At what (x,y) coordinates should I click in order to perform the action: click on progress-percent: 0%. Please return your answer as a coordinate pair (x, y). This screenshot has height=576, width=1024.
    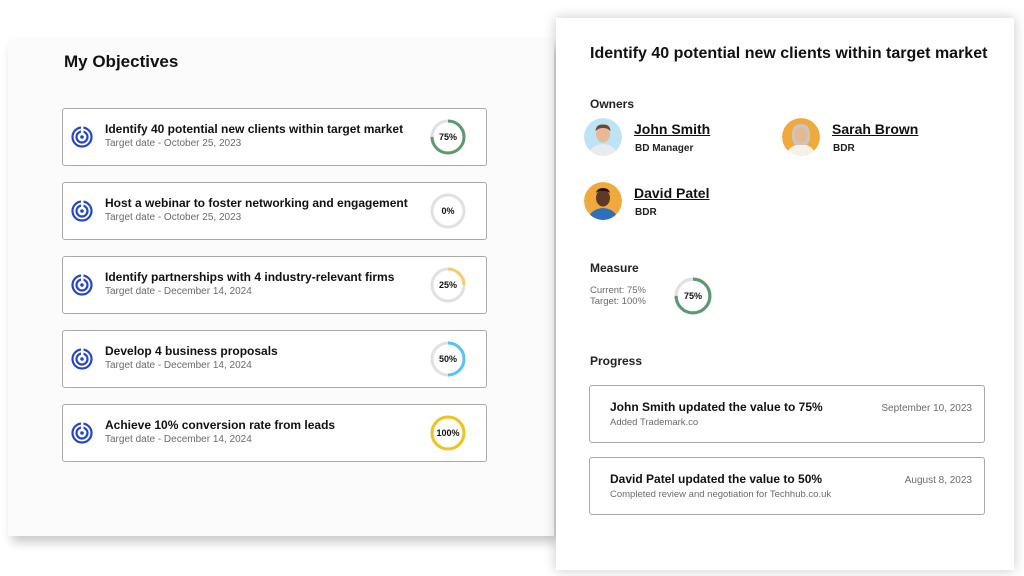
    Looking at the image, I should click on (448, 211).